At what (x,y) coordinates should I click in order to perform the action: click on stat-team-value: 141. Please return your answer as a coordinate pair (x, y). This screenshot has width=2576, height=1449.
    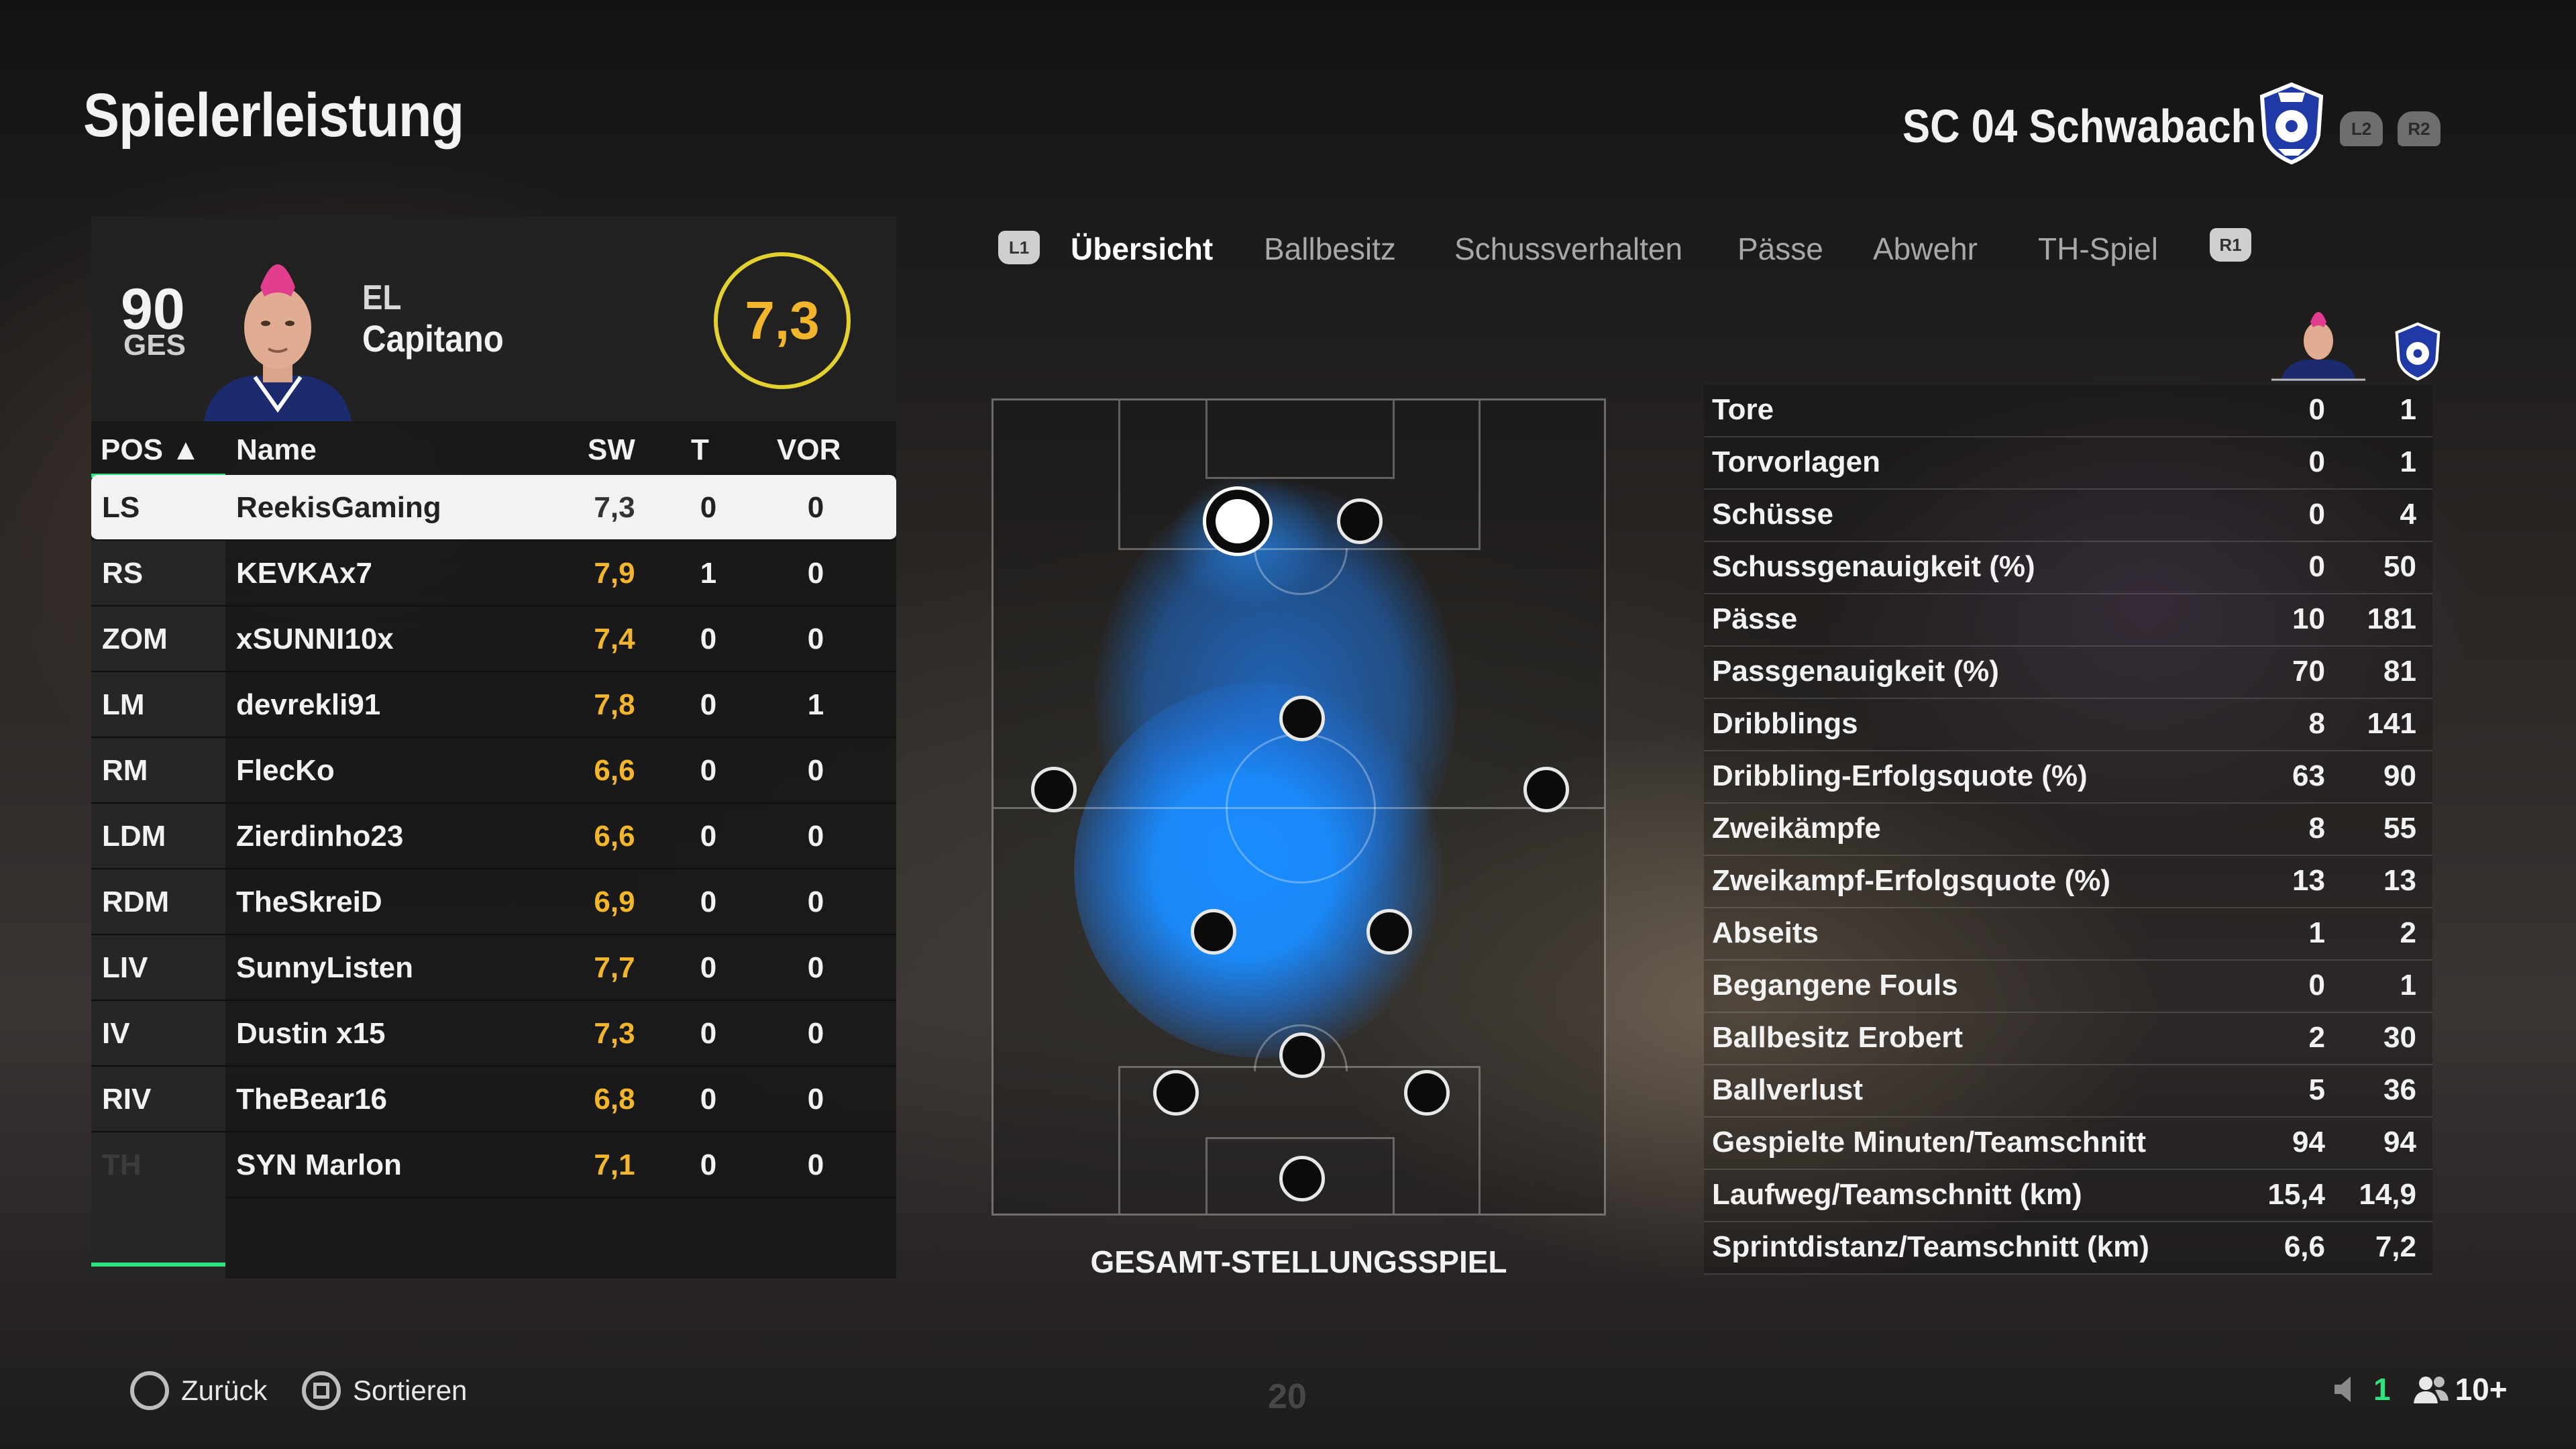
    Looking at the image, I should click on (2391, 723).